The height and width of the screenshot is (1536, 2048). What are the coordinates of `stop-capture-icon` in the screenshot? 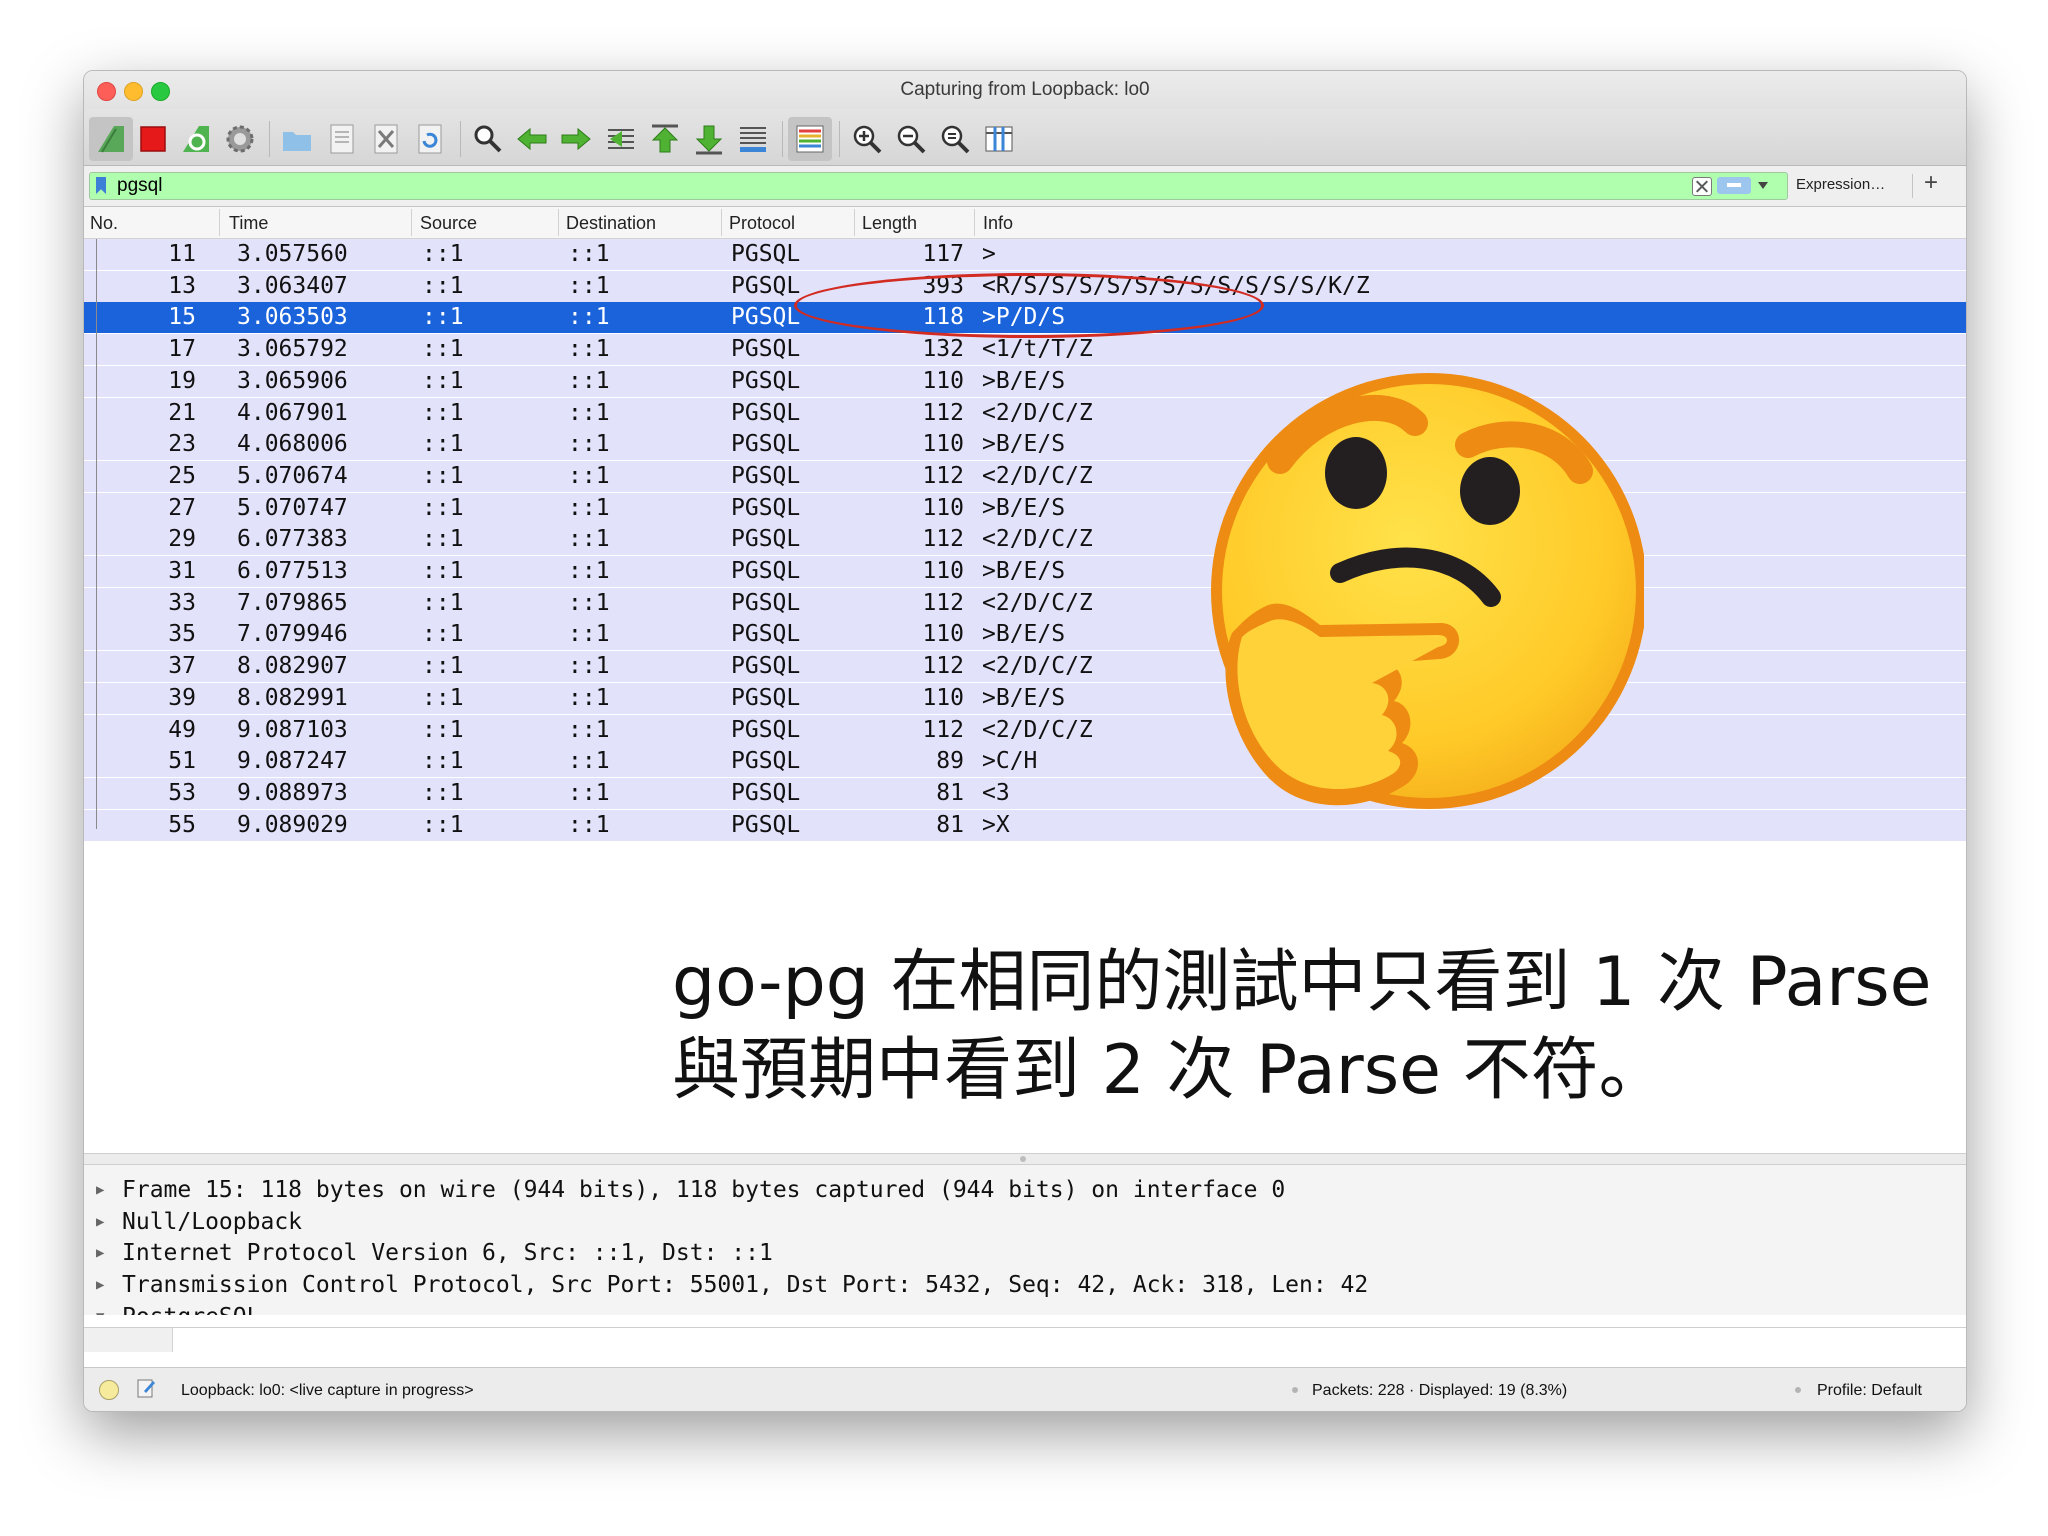 It's located at (153, 139).